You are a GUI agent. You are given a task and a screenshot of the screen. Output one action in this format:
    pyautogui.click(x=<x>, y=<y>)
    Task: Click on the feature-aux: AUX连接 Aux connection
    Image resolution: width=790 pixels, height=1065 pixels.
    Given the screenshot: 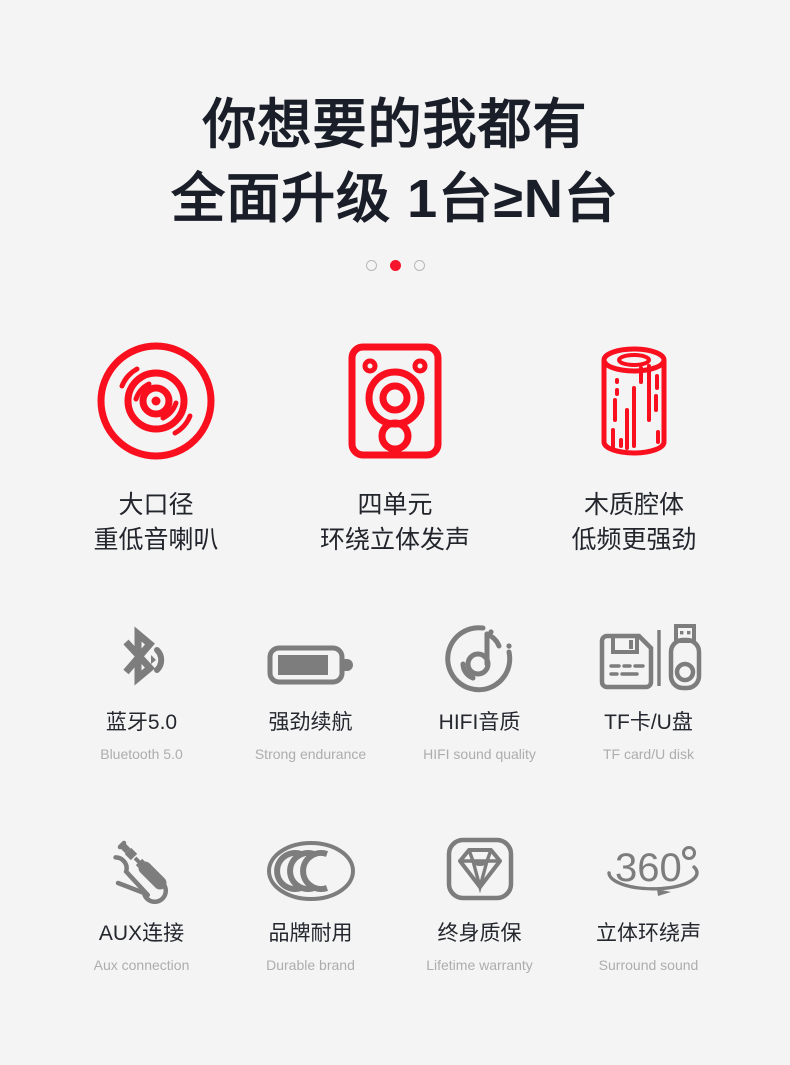 What is the action you would take?
    pyautogui.click(x=141, y=900)
    